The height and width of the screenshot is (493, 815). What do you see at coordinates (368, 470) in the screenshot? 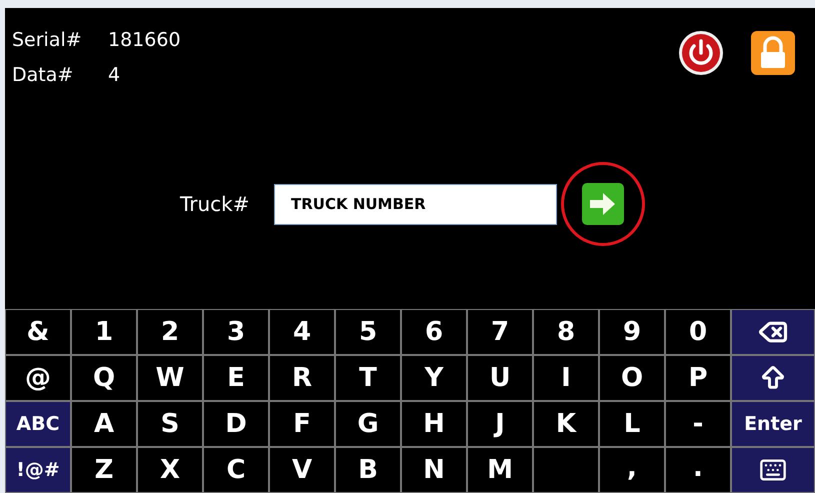
I see `keyboard-key: B` at bounding box center [368, 470].